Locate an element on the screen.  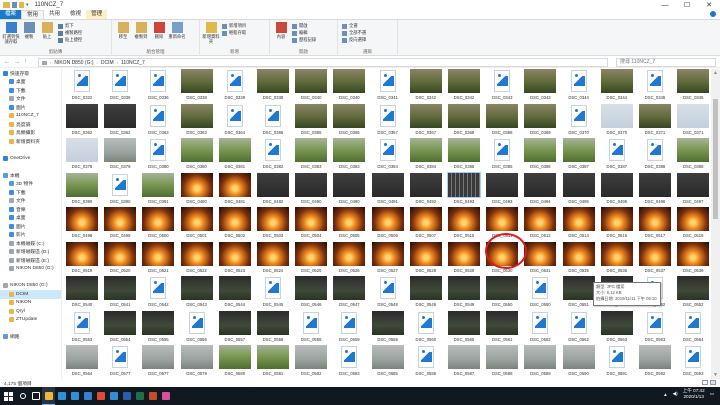
store-icon is located at coordinates (74, 396).